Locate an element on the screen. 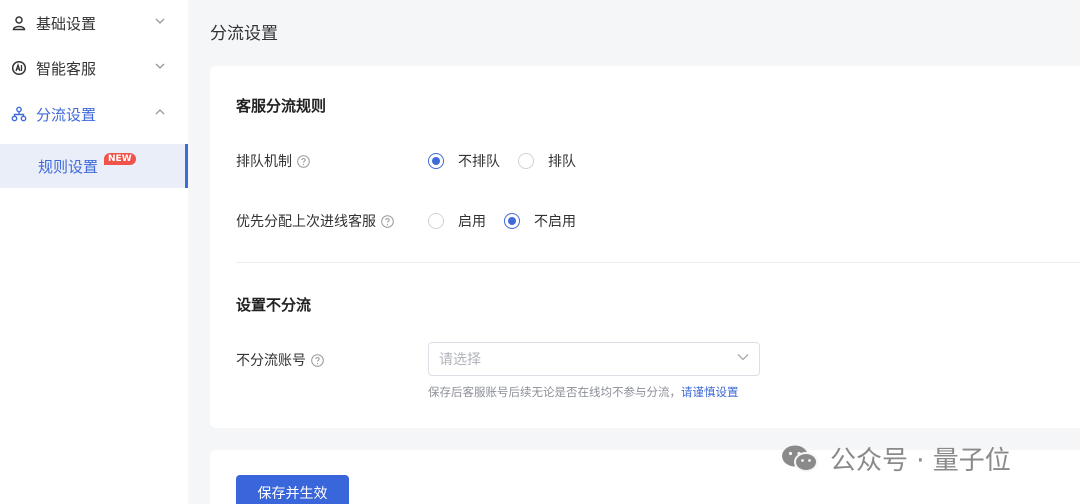 The image size is (1080, 504). wechat-icon is located at coordinates (800, 459).